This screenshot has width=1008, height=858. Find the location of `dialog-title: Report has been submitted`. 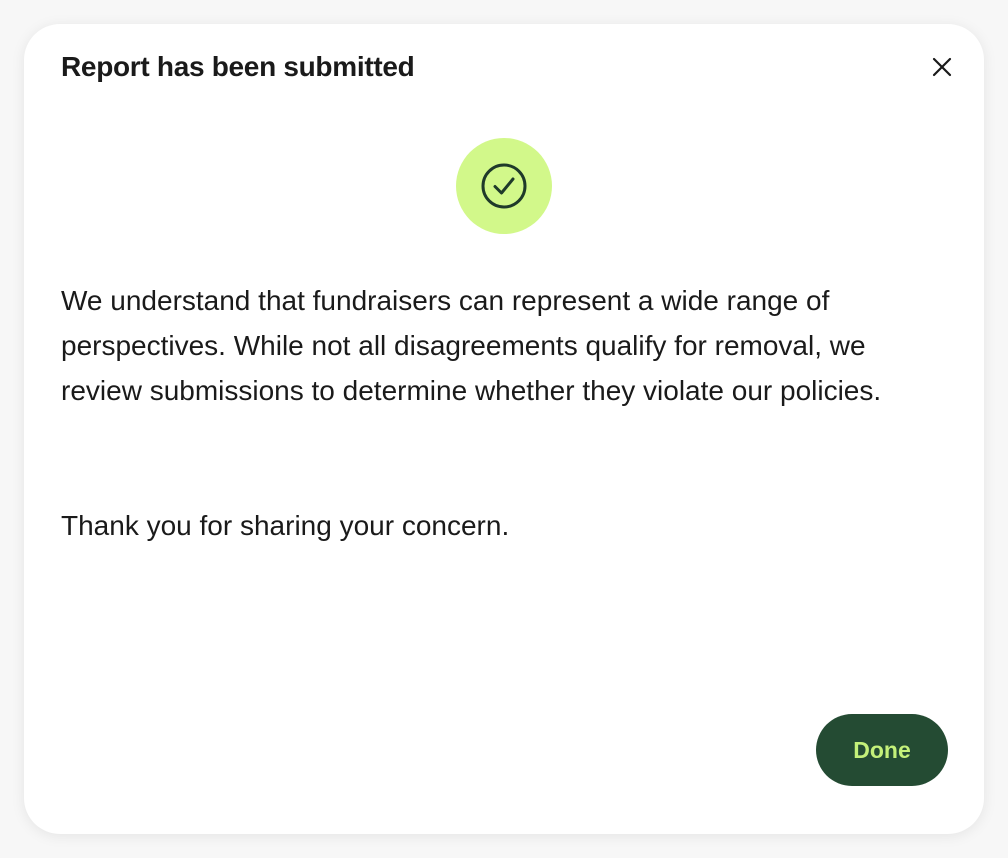

dialog-title: Report has been submitted is located at coordinates (238, 66).